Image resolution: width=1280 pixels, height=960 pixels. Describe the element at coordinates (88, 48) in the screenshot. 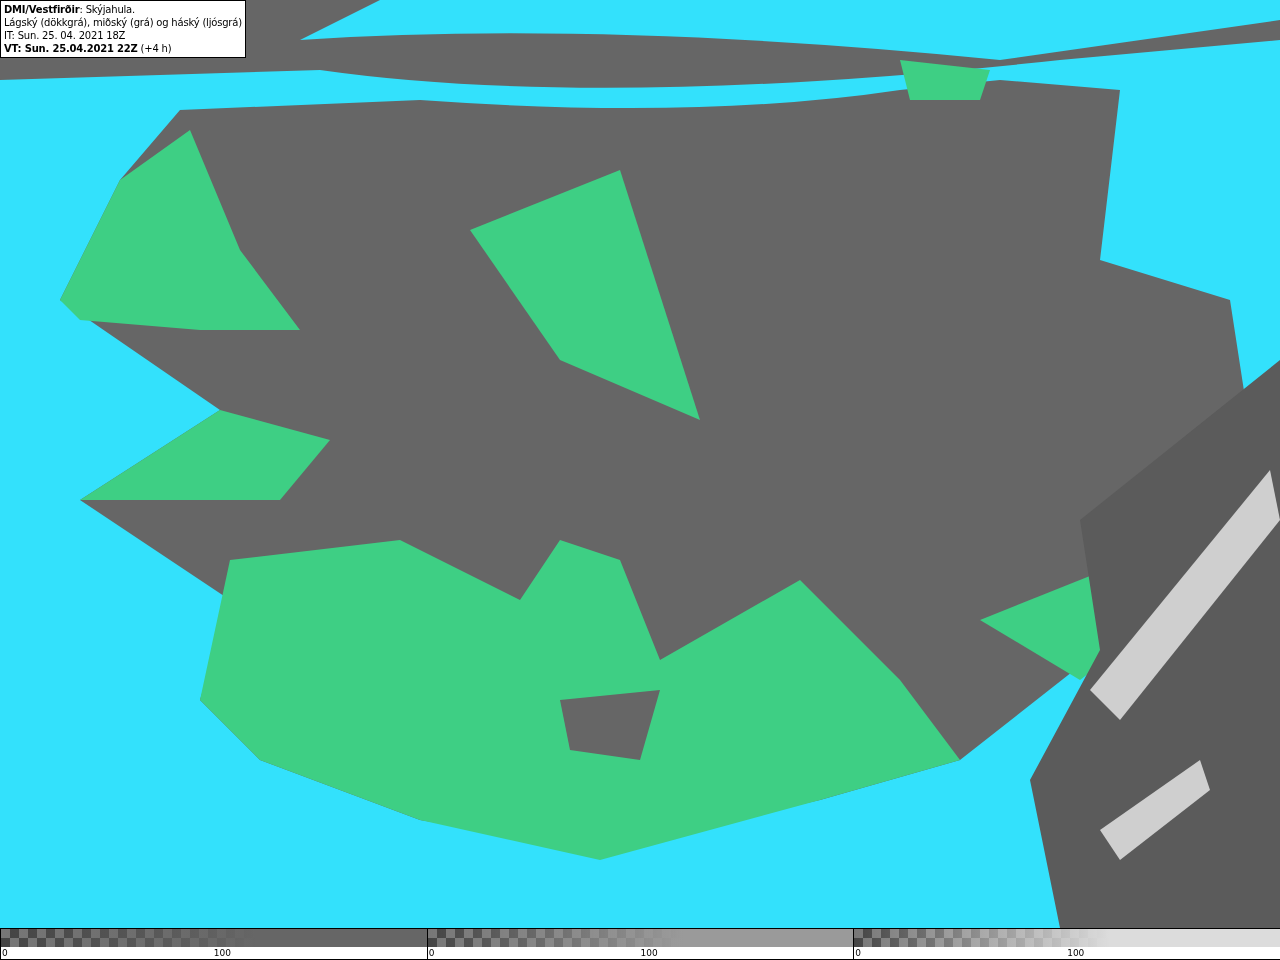

I see `info-text: VT: Sun. 25.04.2021 22Z (+4 h)` at that location.